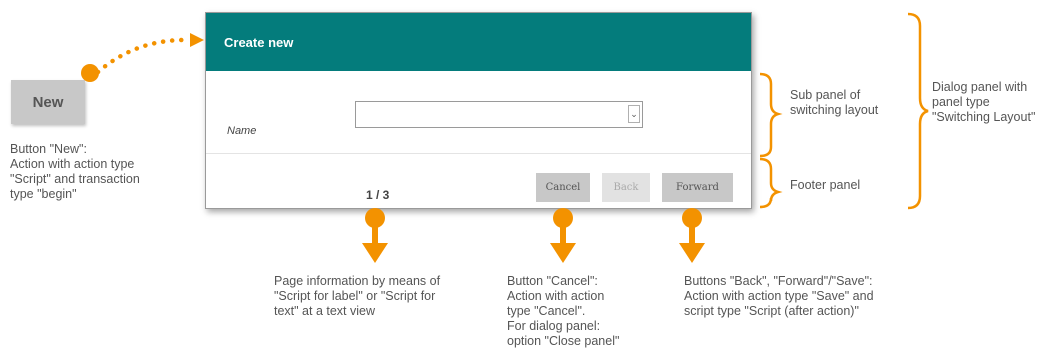 This screenshot has height=361, width=1062. What do you see at coordinates (546, 311) in the screenshot?
I see `cancel-note-line: type "Cancel".` at bounding box center [546, 311].